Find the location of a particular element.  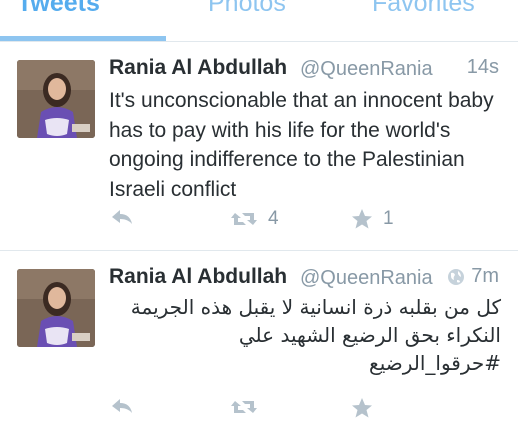

tweet-actions is located at coordinates (259, 411).